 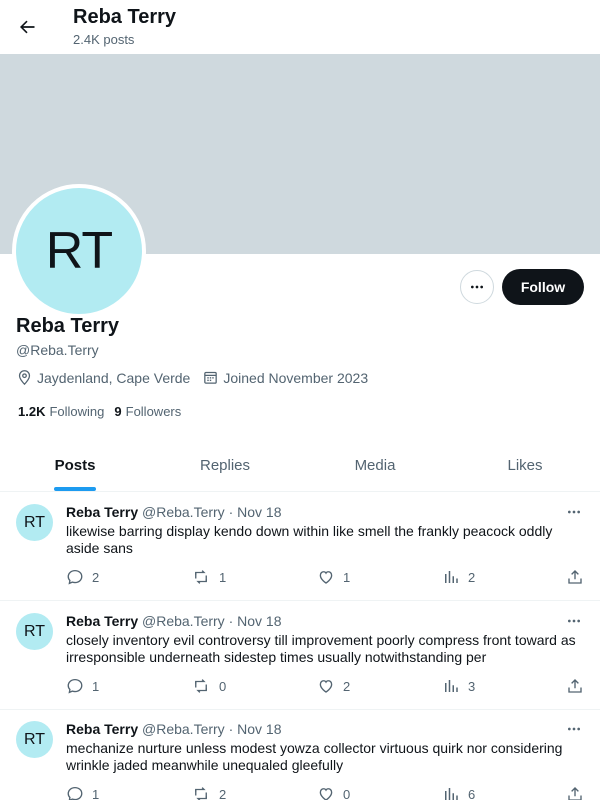 I want to click on following-count: 1.2K, so click(x=32, y=411).